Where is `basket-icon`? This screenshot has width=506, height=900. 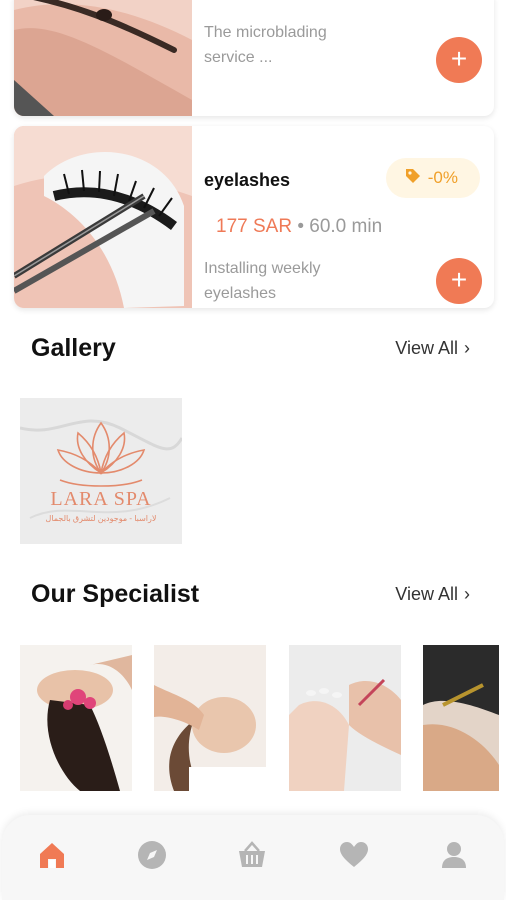
basket-icon is located at coordinates (252, 854).